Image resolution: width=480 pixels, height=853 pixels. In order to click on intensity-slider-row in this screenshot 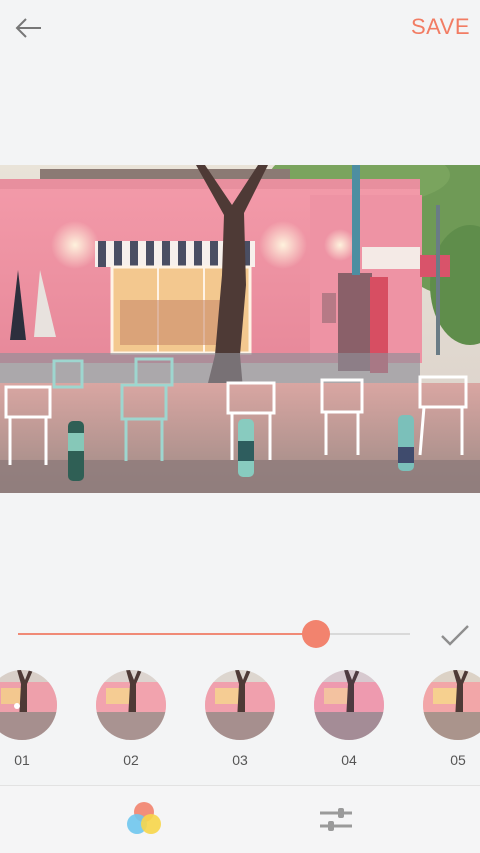, I will do `click(240, 634)`.